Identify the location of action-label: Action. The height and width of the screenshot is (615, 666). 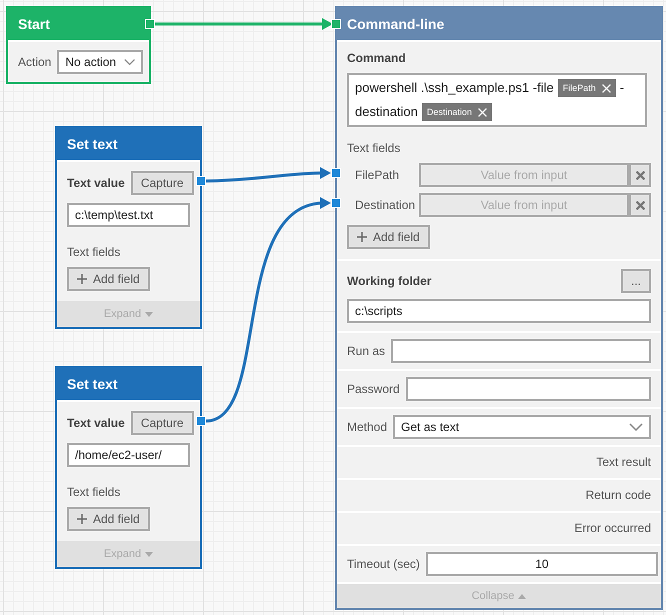
(35, 62).